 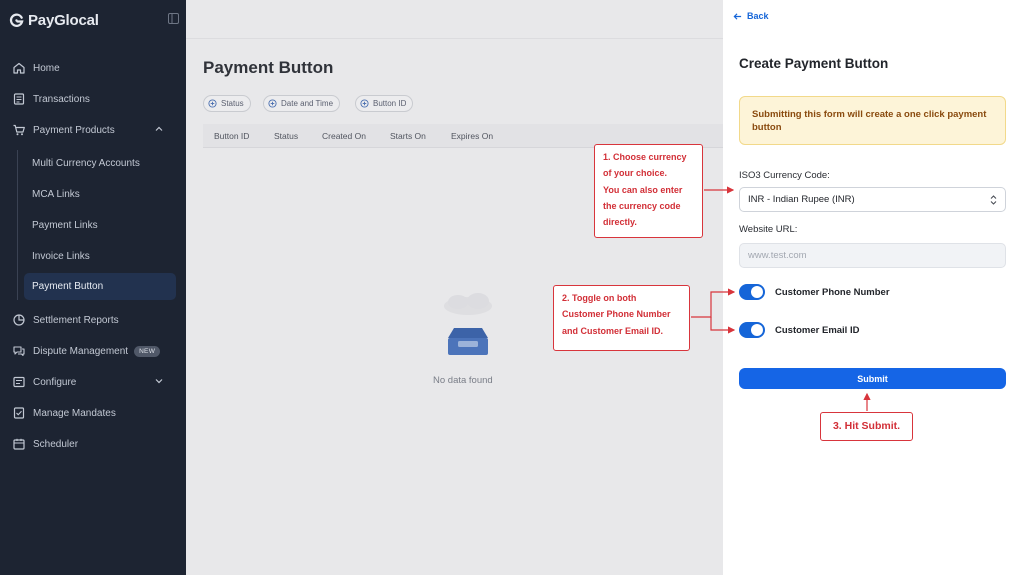 What do you see at coordinates (645, 157) in the screenshot?
I see `annotation-line: 1. Choose currency` at bounding box center [645, 157].